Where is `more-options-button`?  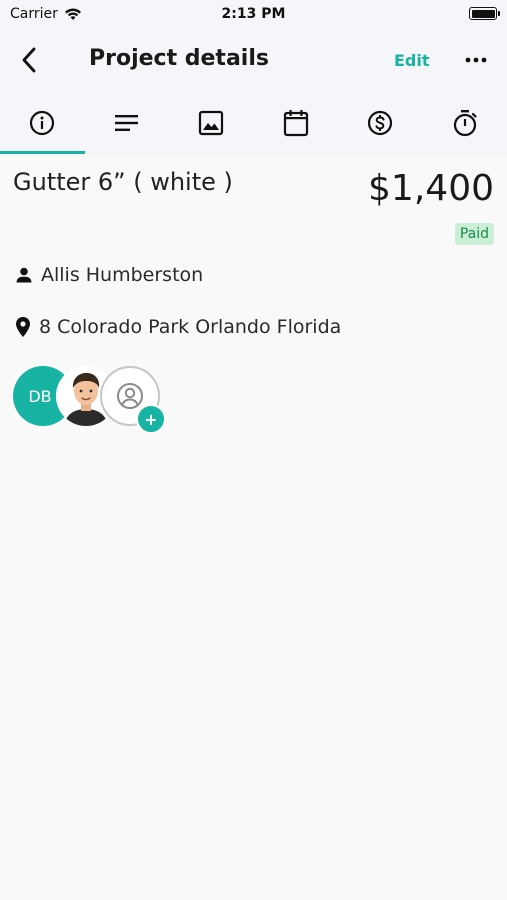
more-options-button is located at coordinates (476, 60).